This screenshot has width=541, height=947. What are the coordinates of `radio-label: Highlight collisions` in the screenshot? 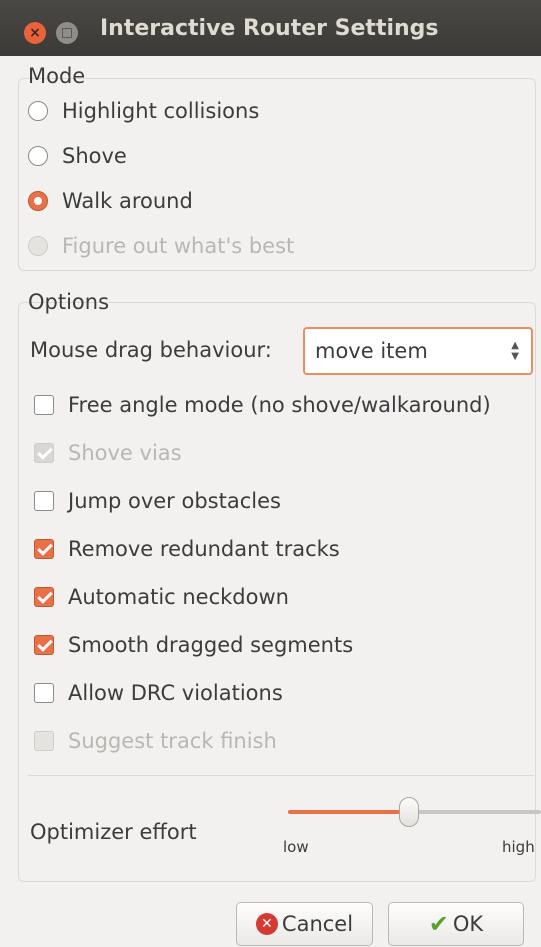 It's located at (161, 111).